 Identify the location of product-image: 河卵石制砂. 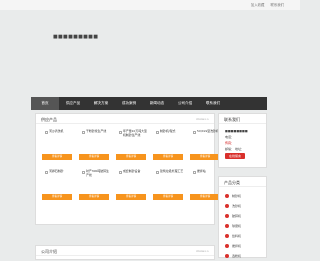
(59, 179).